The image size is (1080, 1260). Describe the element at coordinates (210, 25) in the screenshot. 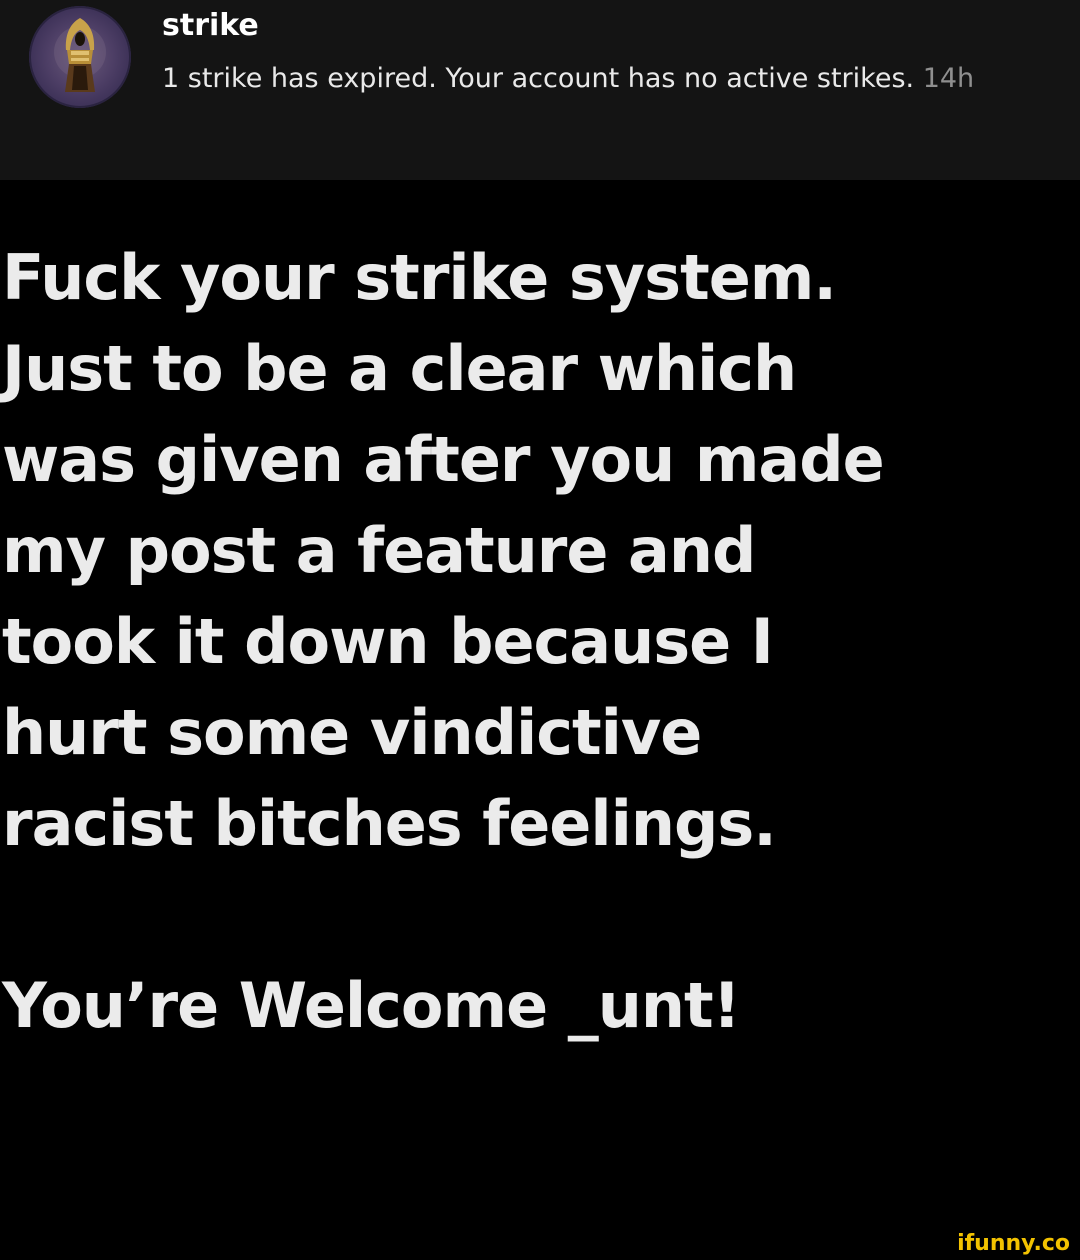

I see `notification-title: strike` at that location.